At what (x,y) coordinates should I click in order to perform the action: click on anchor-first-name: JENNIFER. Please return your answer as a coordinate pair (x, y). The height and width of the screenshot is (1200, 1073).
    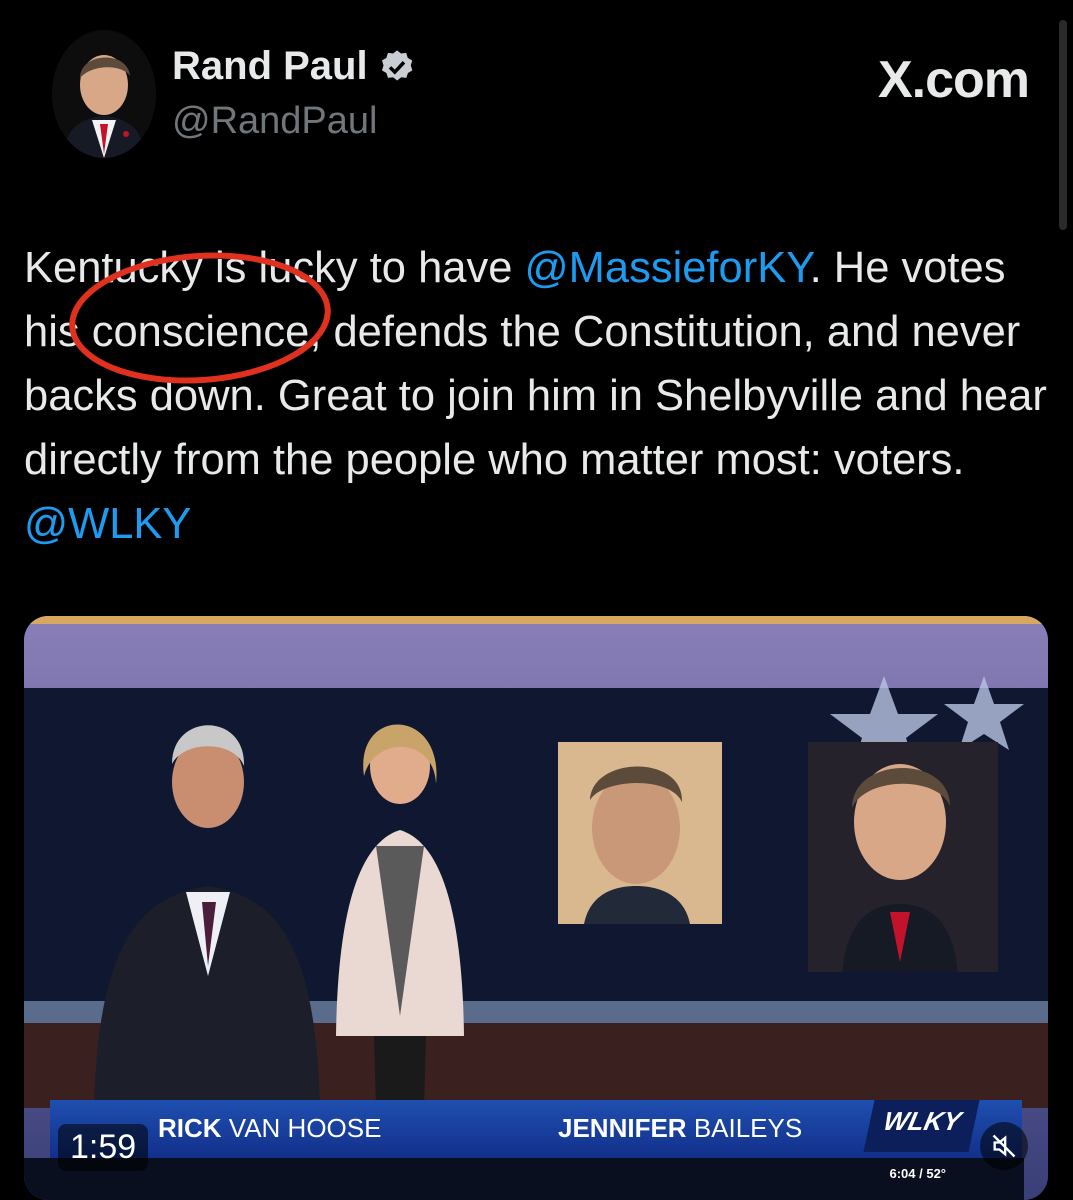
    Looking at the image, I should click on (622, 1128).